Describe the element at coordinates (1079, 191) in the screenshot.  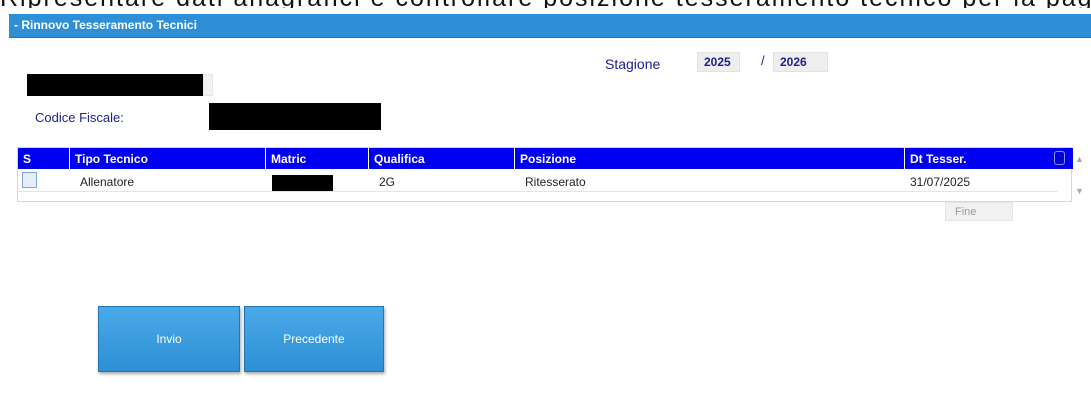
I see `scroll-down-arrow-icon: ▼` at that location.